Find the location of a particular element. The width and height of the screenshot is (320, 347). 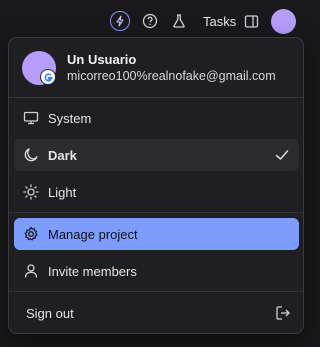

invite-members-item: Invite members is located at coordinates (156, 271).